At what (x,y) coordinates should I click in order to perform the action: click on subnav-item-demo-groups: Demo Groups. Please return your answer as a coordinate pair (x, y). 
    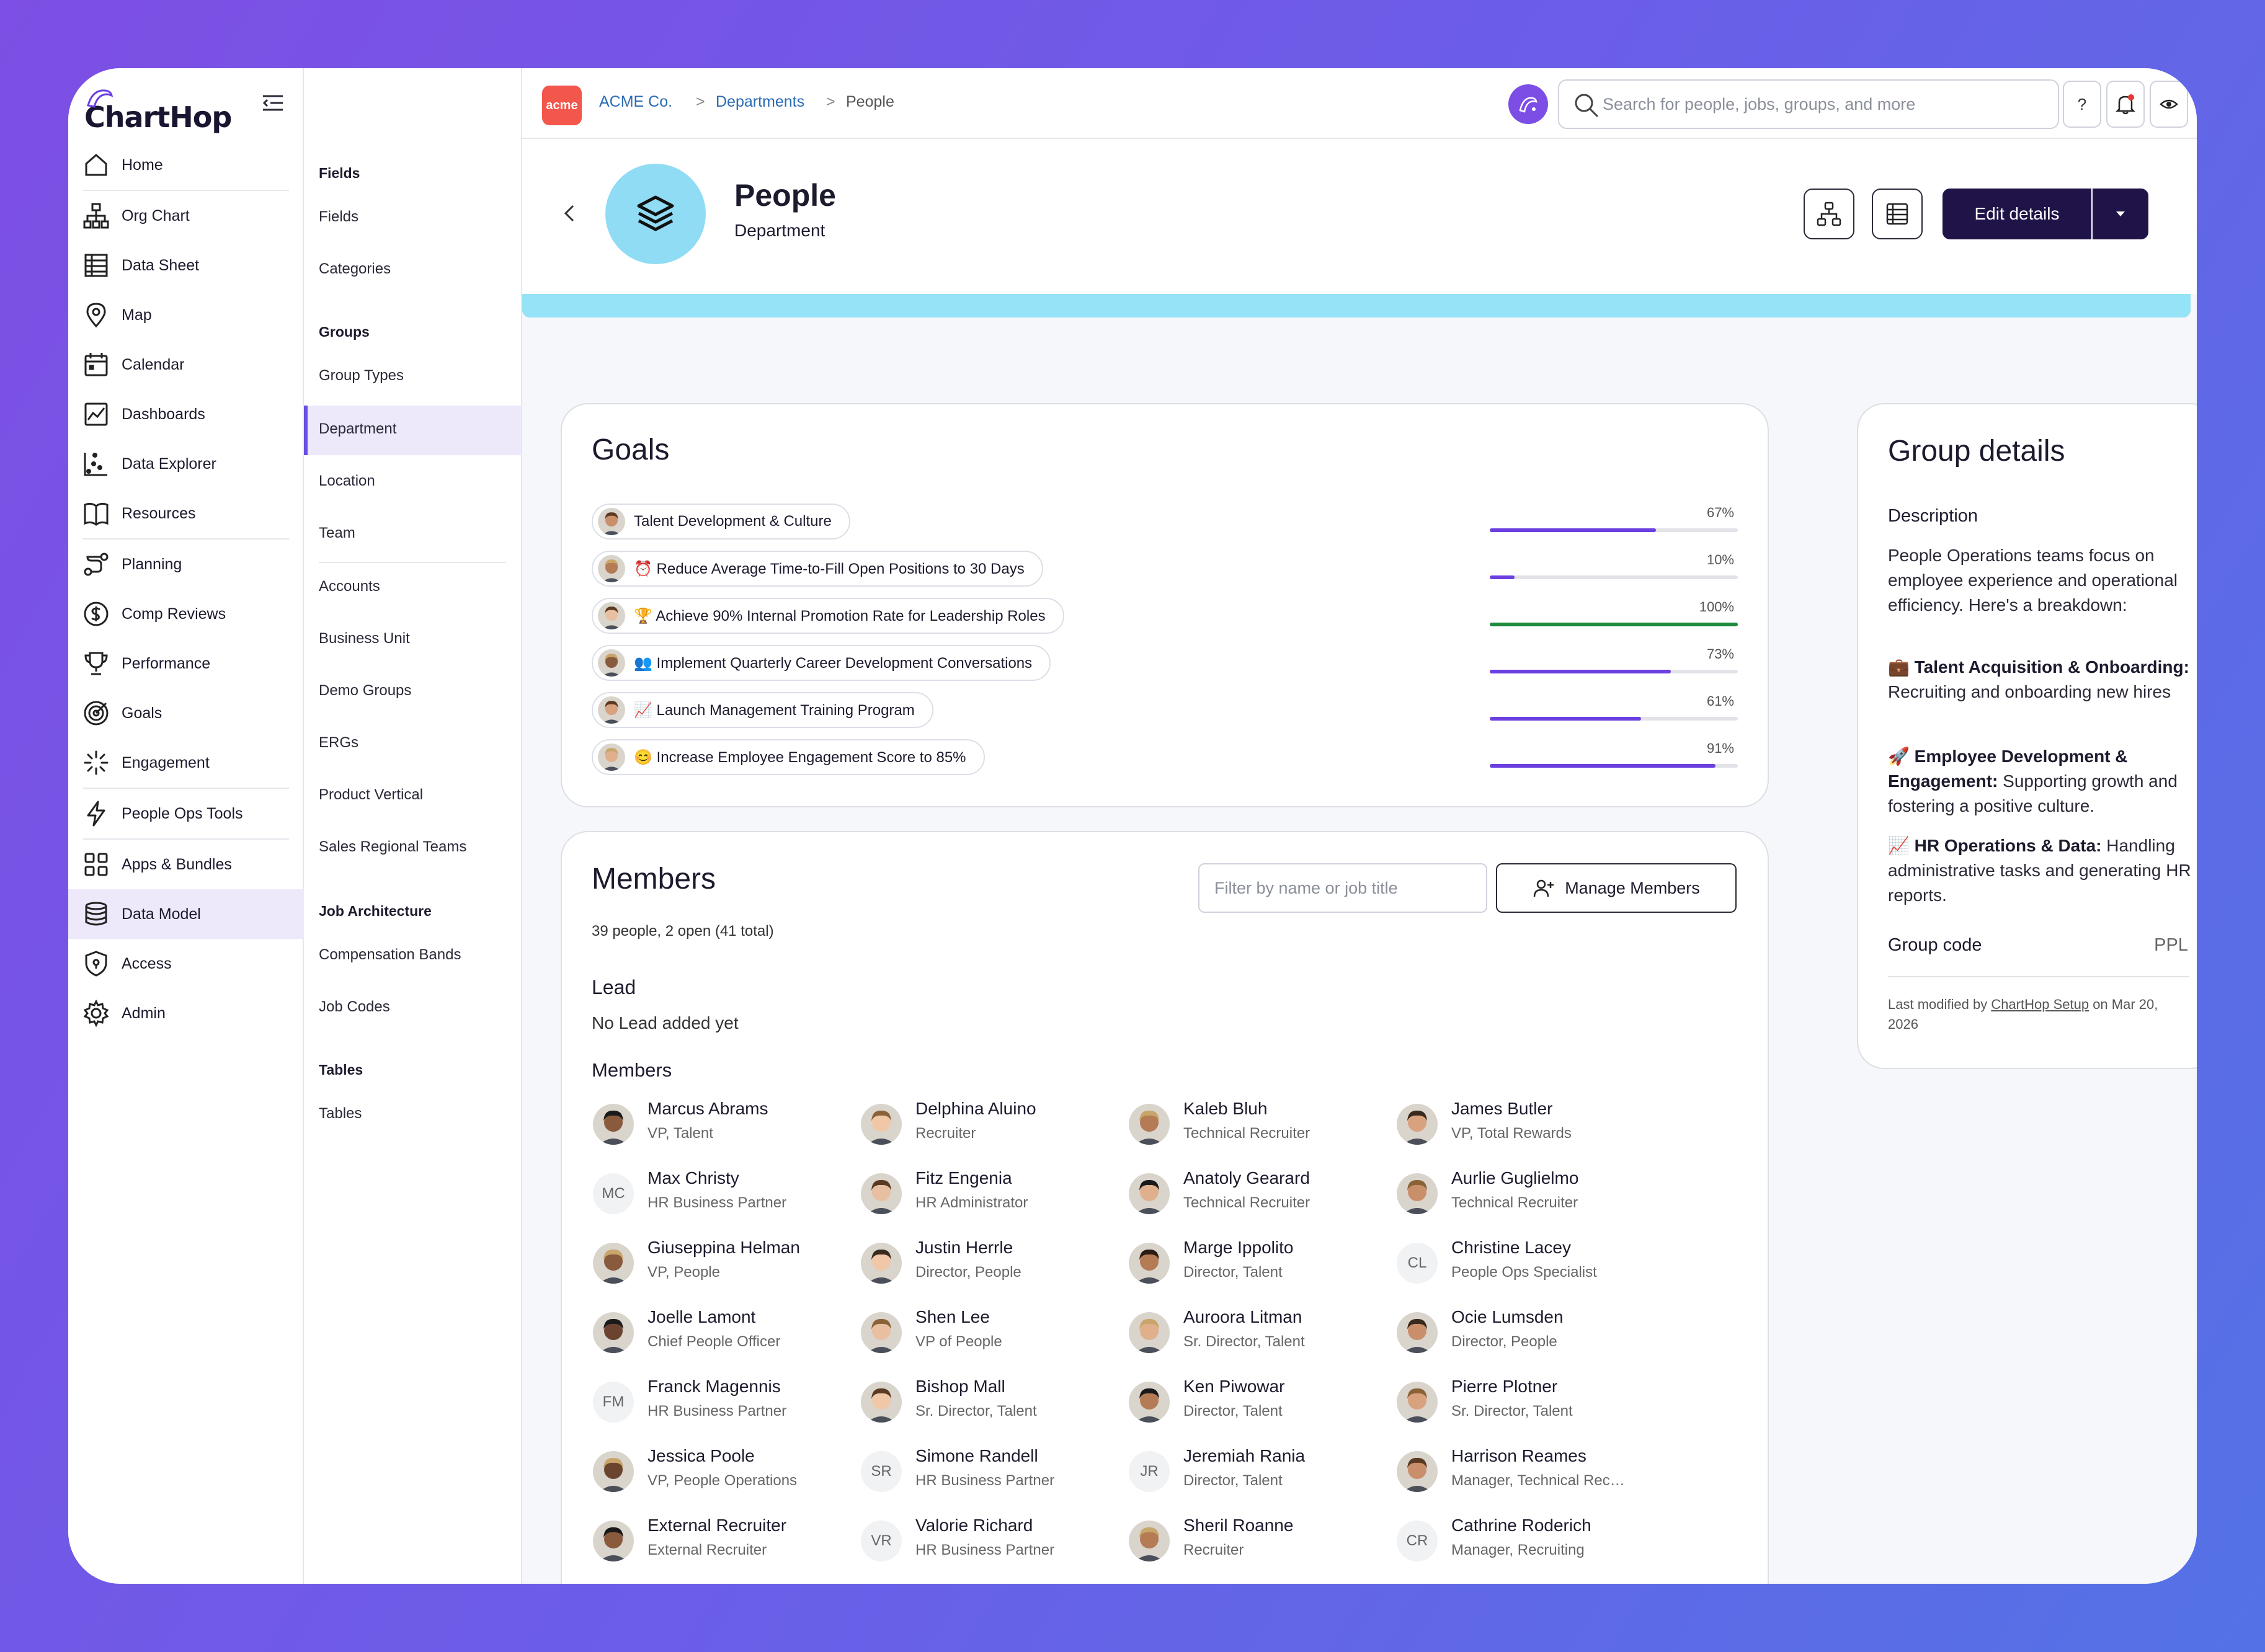
    Looking at the image, I should click on (365, 690).